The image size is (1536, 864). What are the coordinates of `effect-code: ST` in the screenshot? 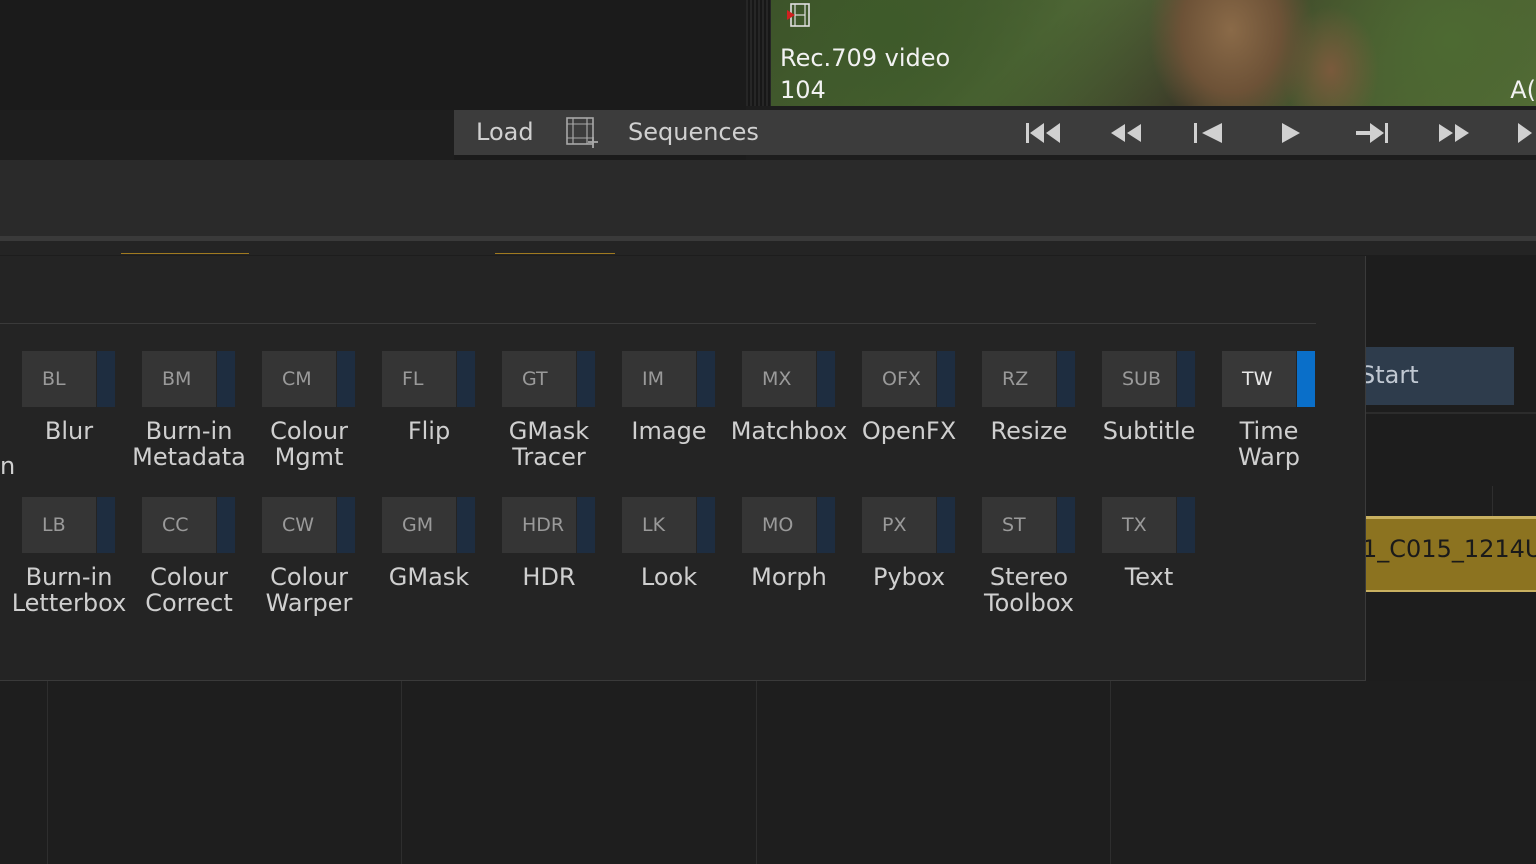 It's located at (1019, 525).